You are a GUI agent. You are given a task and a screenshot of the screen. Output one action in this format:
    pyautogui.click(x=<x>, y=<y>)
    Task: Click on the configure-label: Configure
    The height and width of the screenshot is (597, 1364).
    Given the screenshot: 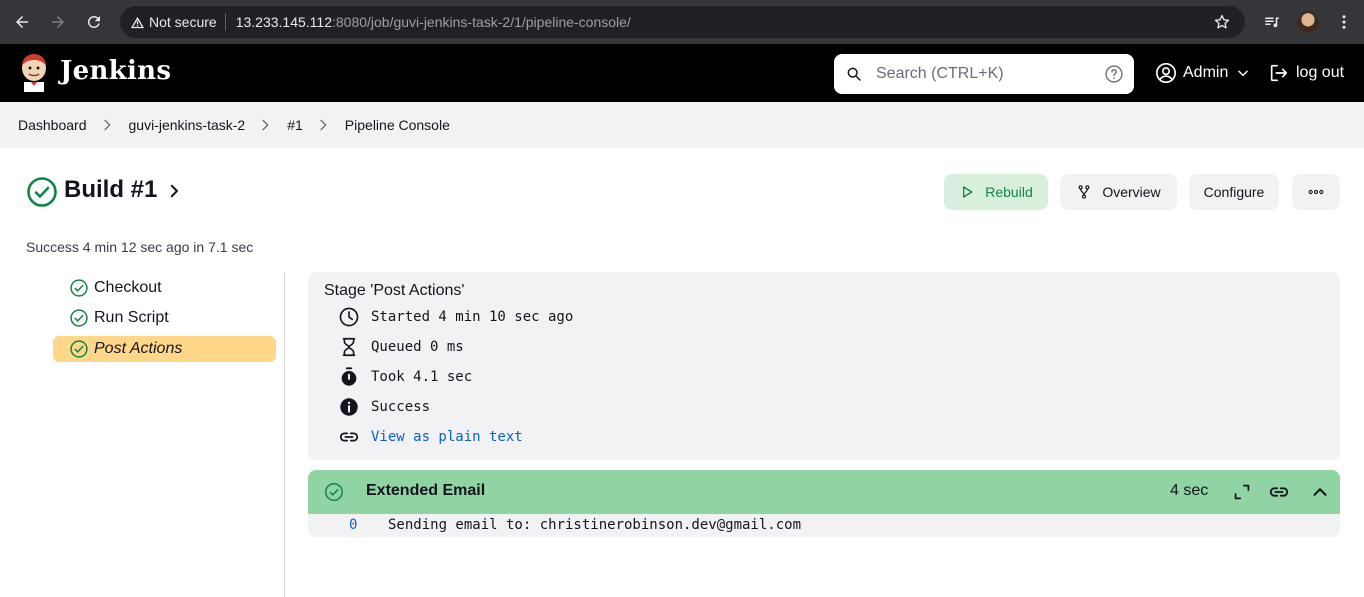 What is the action you would take?
    pyautogui.click(x=1234, y=192)
    